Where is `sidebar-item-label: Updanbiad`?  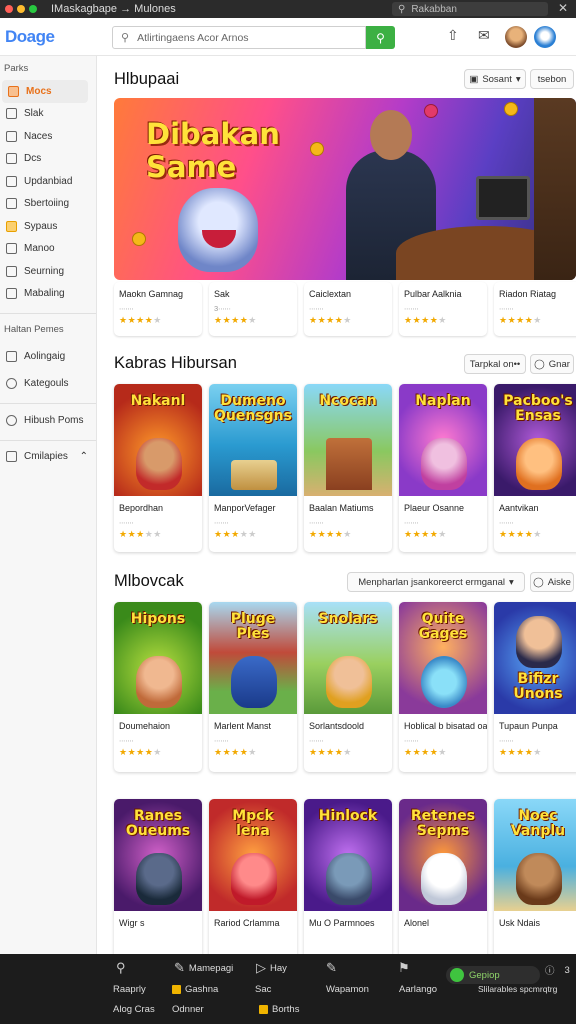 sidebar-item-label: Updanbiad is located at coordinates (48, 181).